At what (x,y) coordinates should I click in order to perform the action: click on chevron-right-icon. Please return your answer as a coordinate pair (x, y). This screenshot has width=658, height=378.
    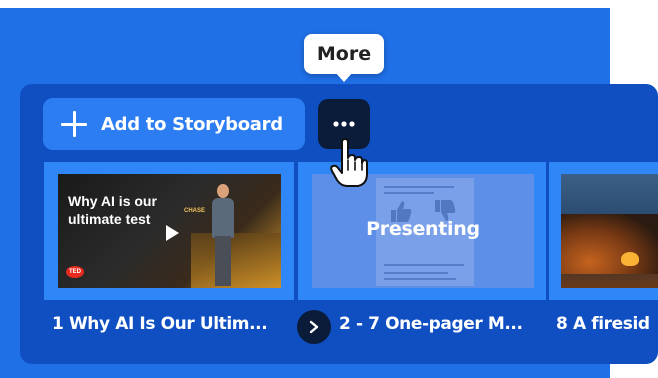
    Looking at the image, I should click on (314, 327).